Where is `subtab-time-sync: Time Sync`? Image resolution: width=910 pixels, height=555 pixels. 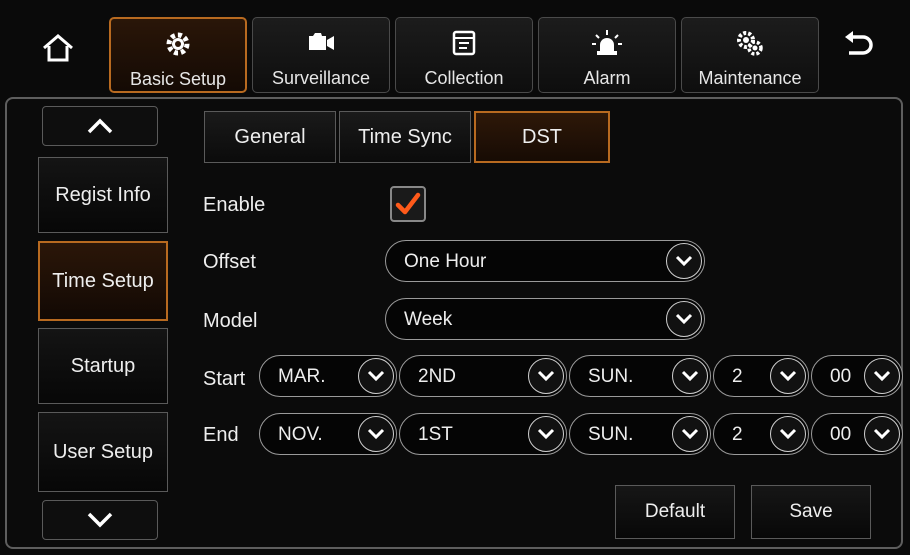 subtab-time-sync: Time Sync is located at coordinates (405, 137).